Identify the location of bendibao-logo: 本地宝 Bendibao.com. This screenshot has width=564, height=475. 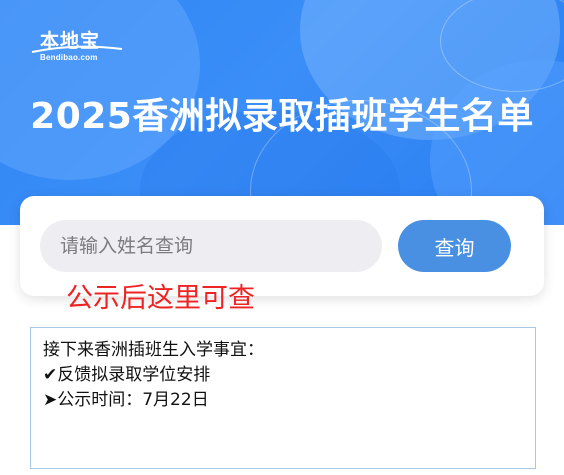
(77, 46).